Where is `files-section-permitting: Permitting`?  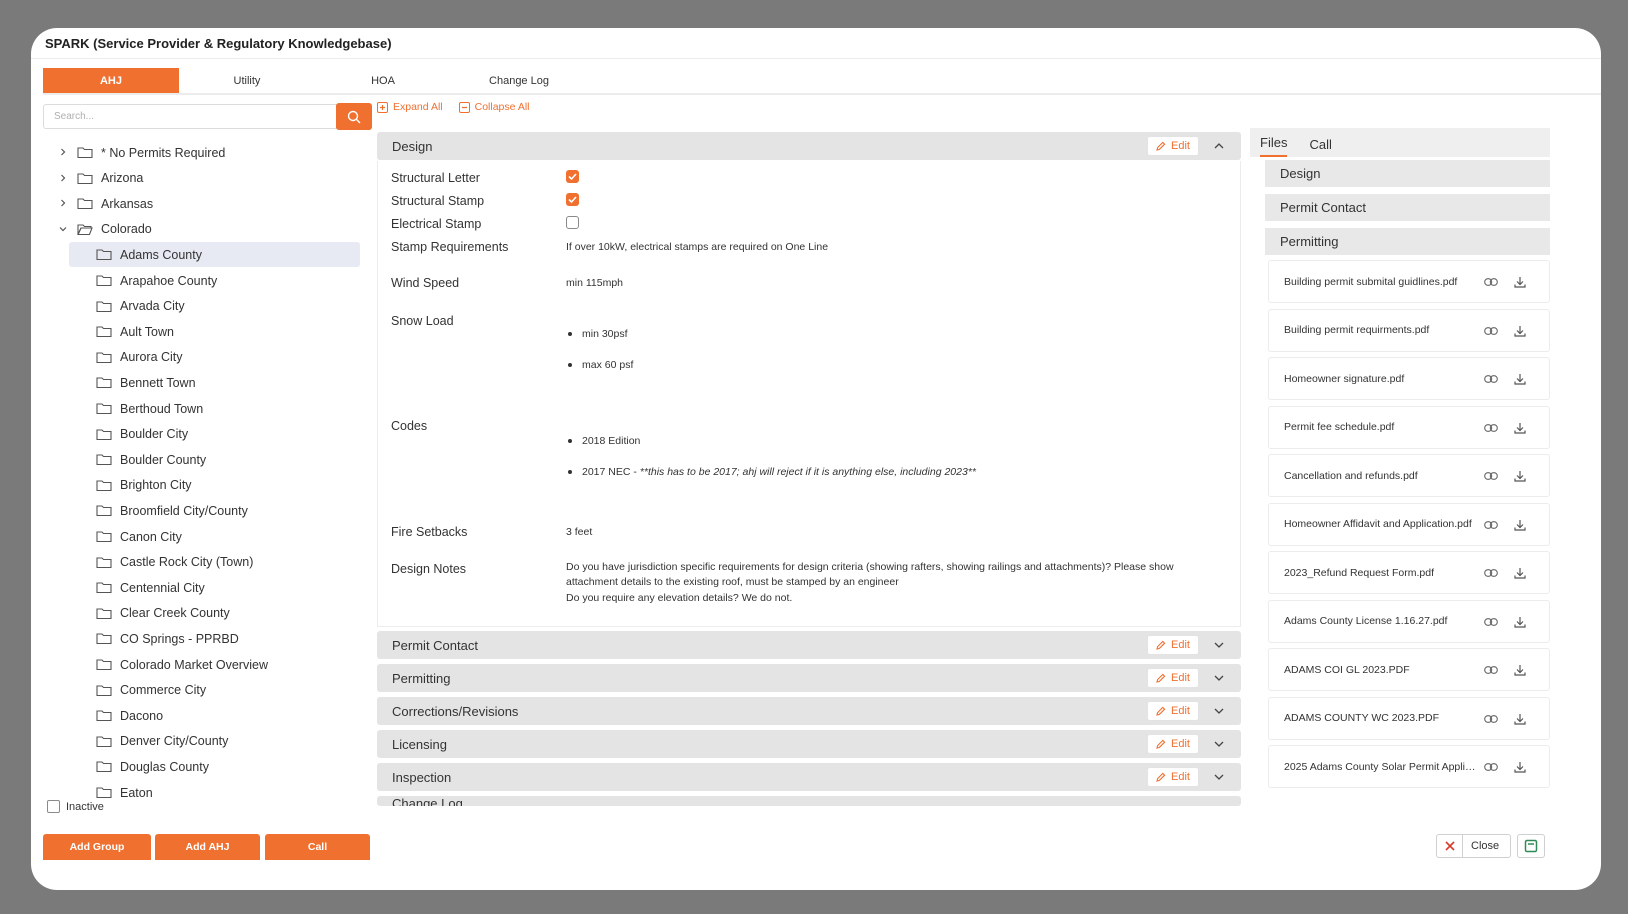
files-section-permitting: Permitting is located at coordinates (1407, 241).